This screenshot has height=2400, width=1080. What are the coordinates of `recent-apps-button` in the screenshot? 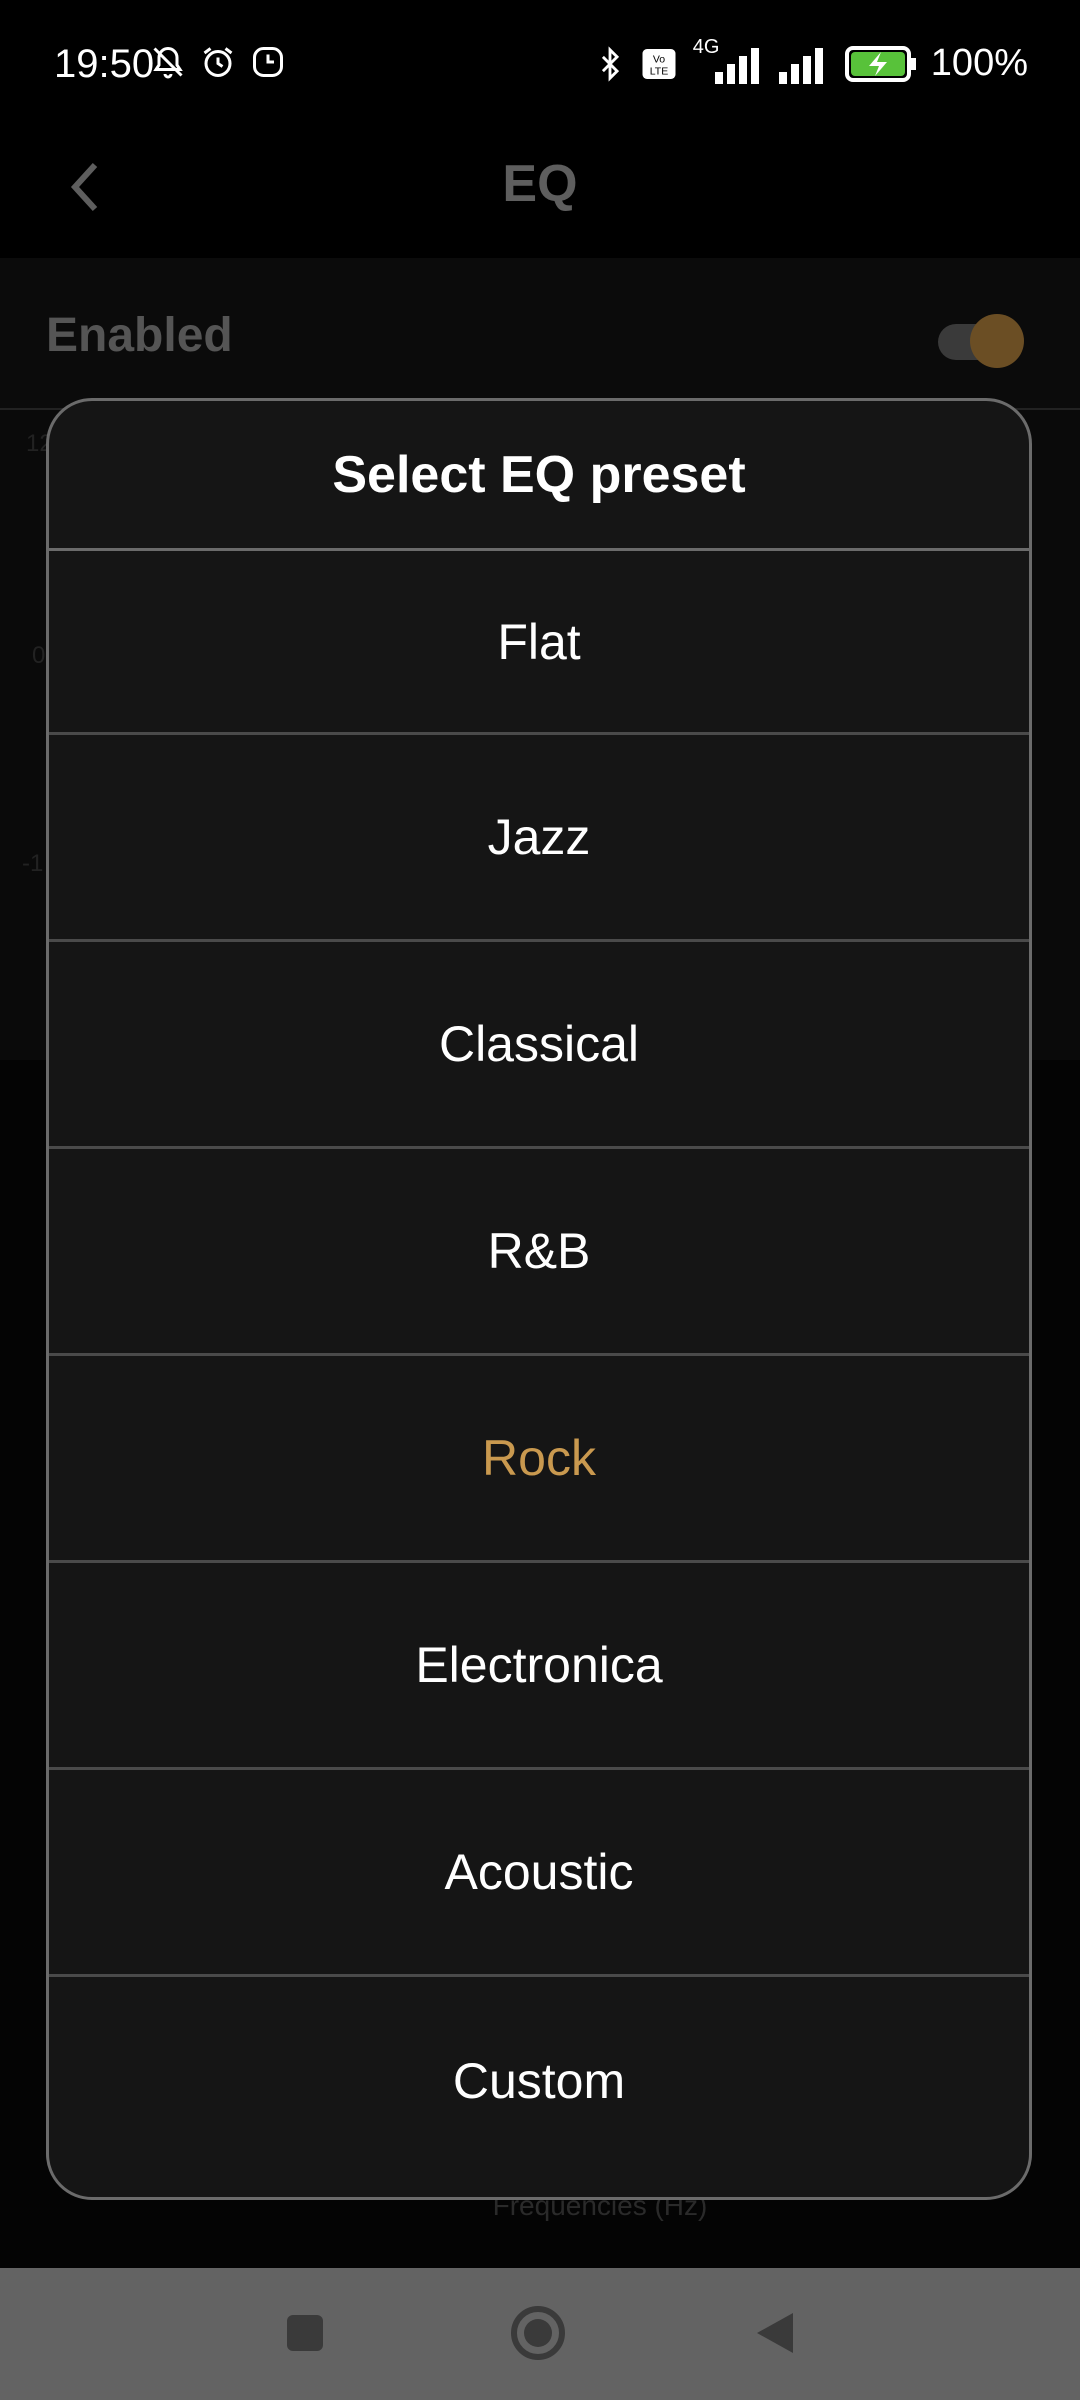 It's located at (305, 2333).